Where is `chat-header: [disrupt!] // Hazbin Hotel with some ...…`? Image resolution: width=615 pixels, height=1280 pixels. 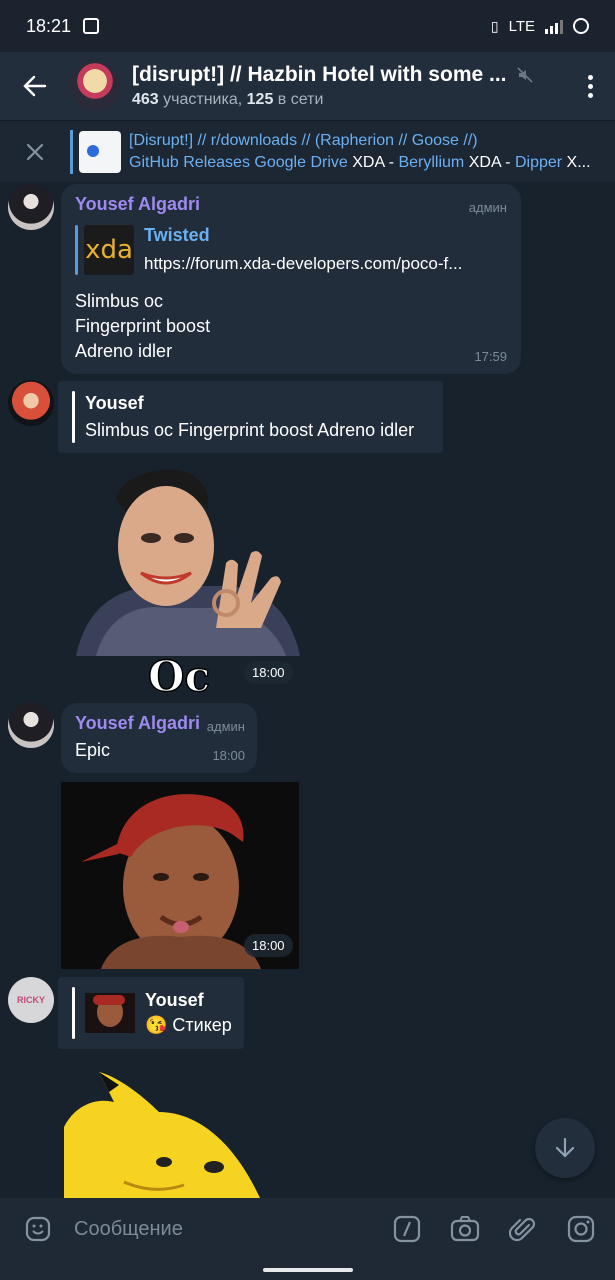 chat-header: [disrupt!] // Hazbin Hotel with some ...… is located at coordinates (307, 86).